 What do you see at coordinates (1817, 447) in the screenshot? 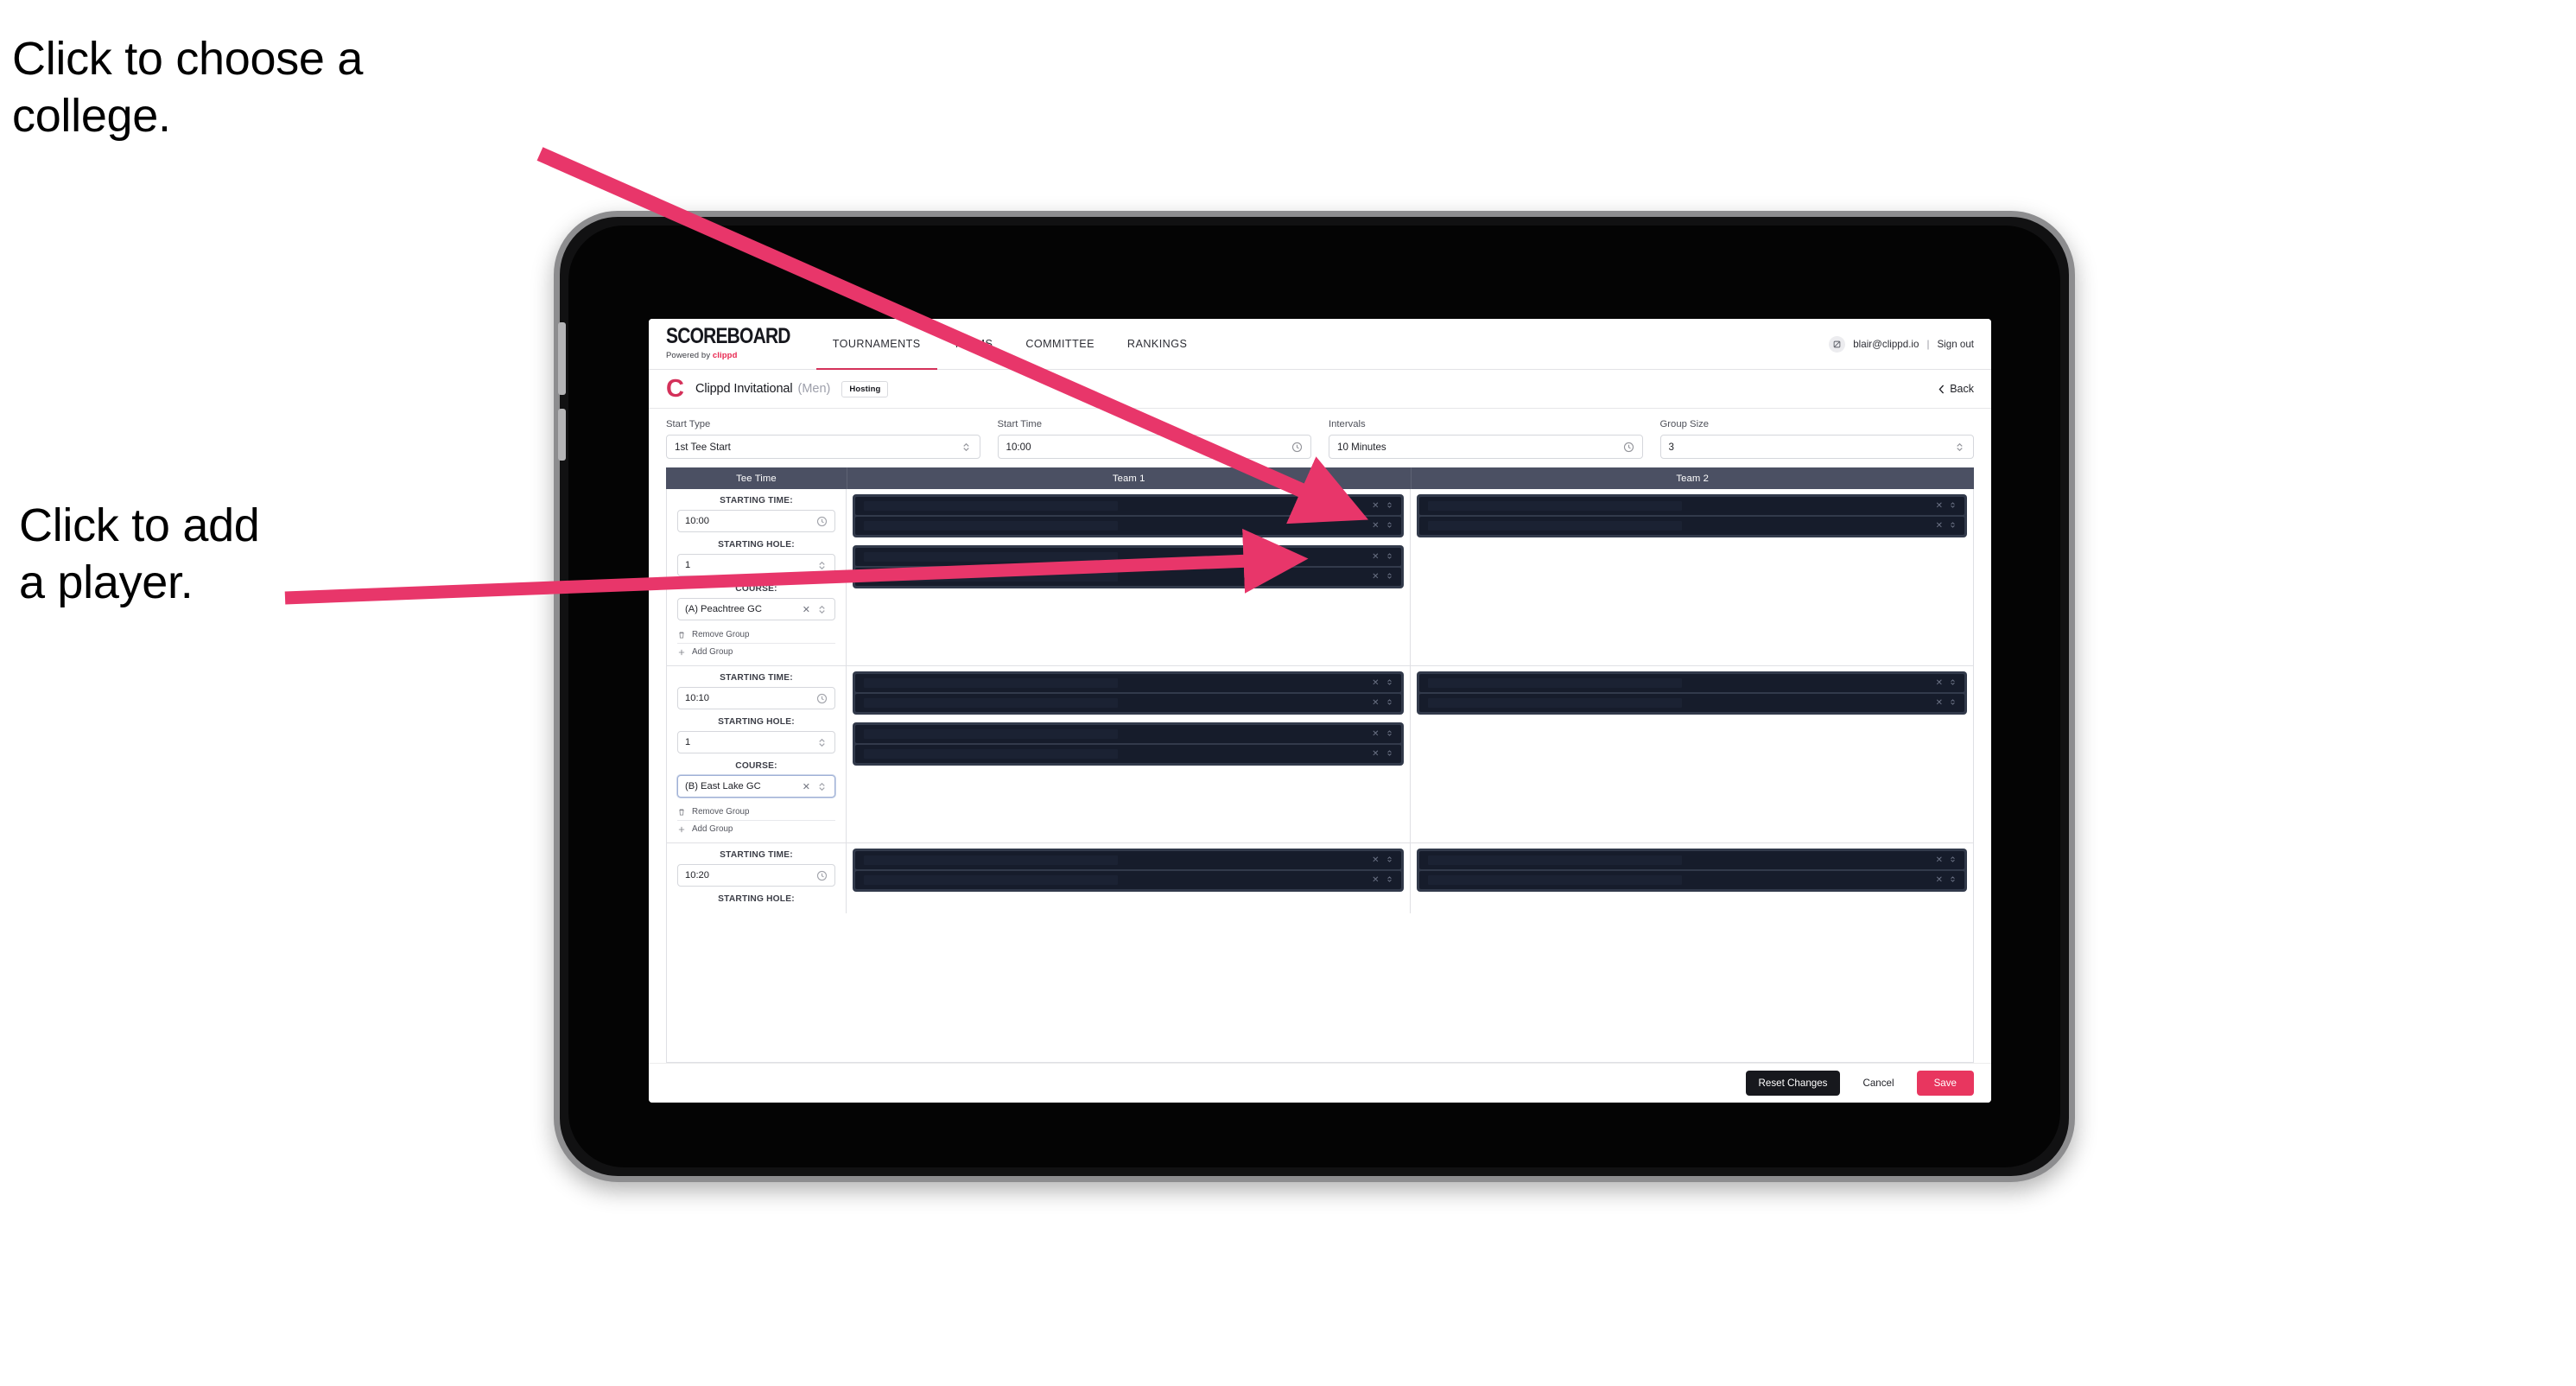
I see `group-size-stepper: 3` at bounding box center [1817, 447].